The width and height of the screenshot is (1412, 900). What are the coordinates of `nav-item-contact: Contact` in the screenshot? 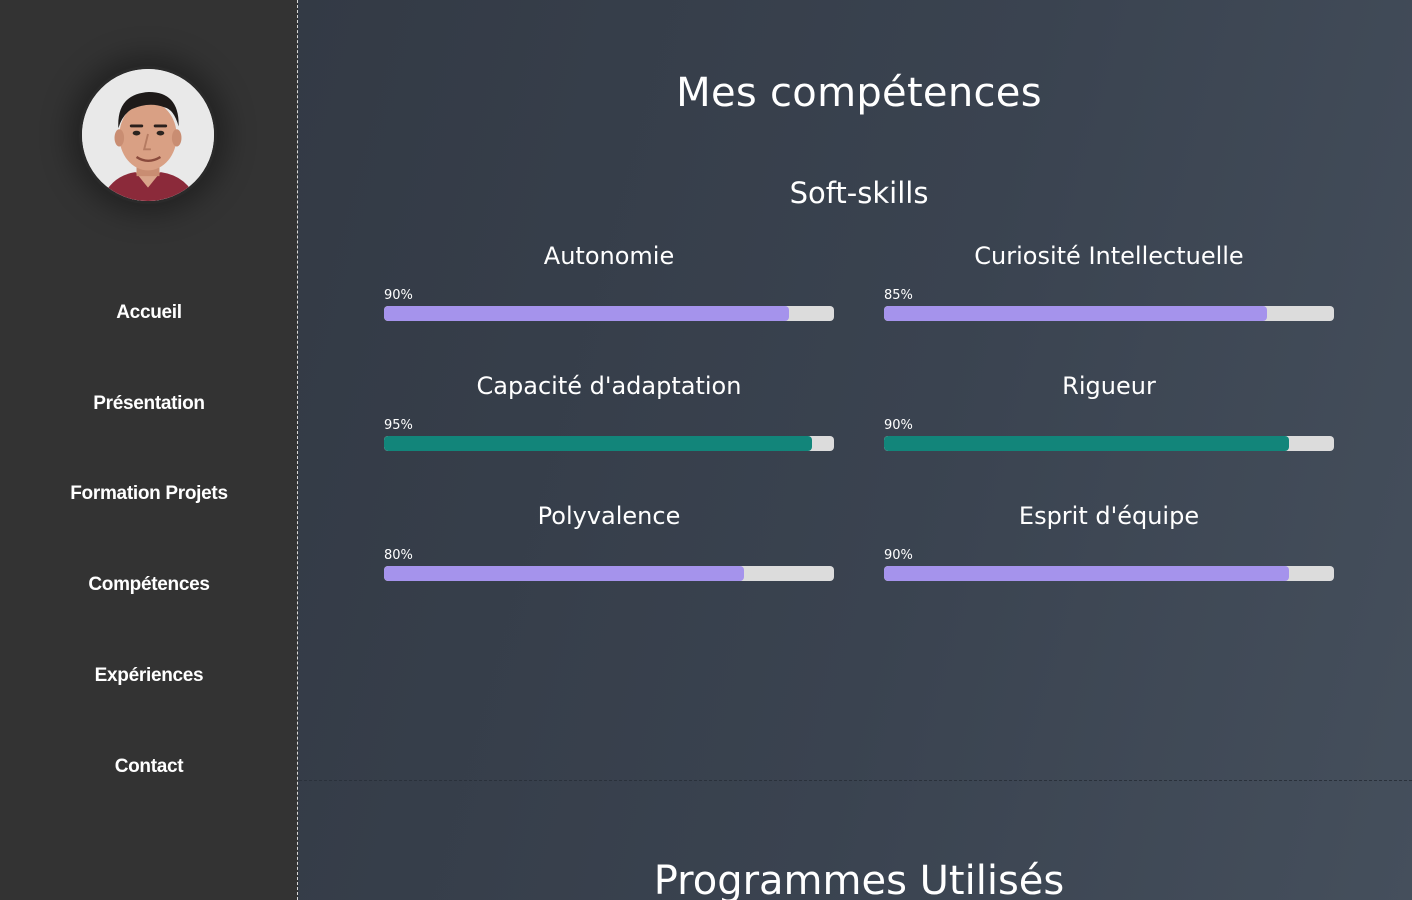 It's located at (149, 767).